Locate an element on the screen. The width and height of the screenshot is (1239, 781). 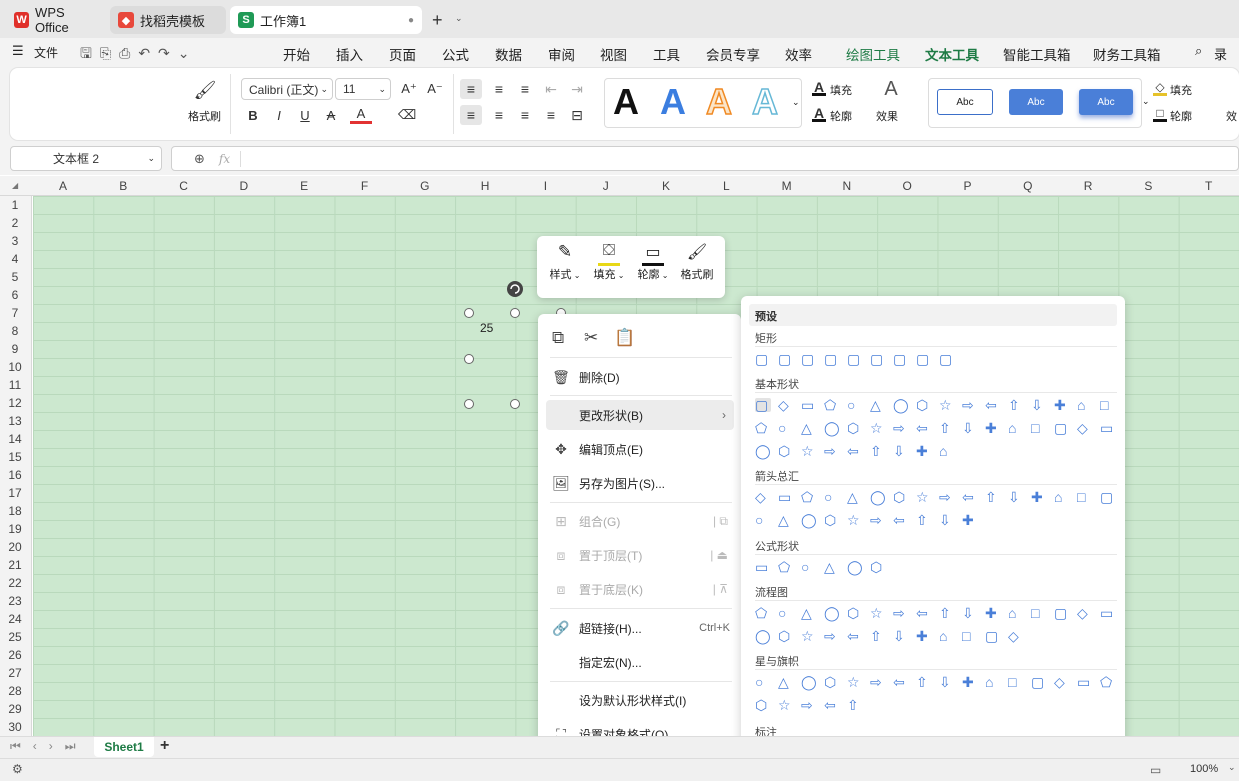
shape-outline-label: 轮廓 is located at coordinates (1181, 116).